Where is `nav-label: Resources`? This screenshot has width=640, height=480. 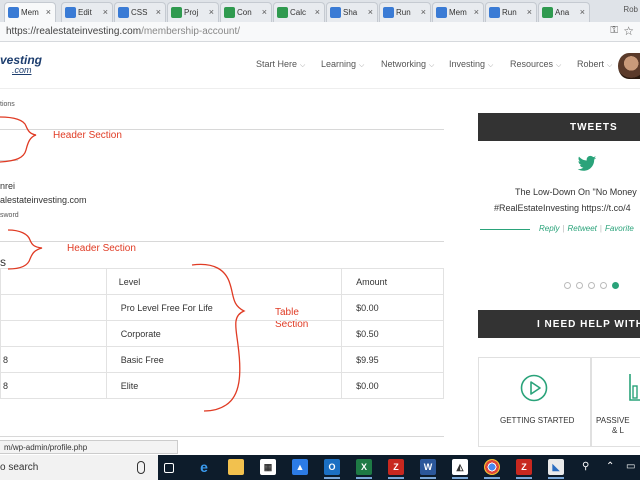 nav-label: Resources is located at coordinates (532, 64).